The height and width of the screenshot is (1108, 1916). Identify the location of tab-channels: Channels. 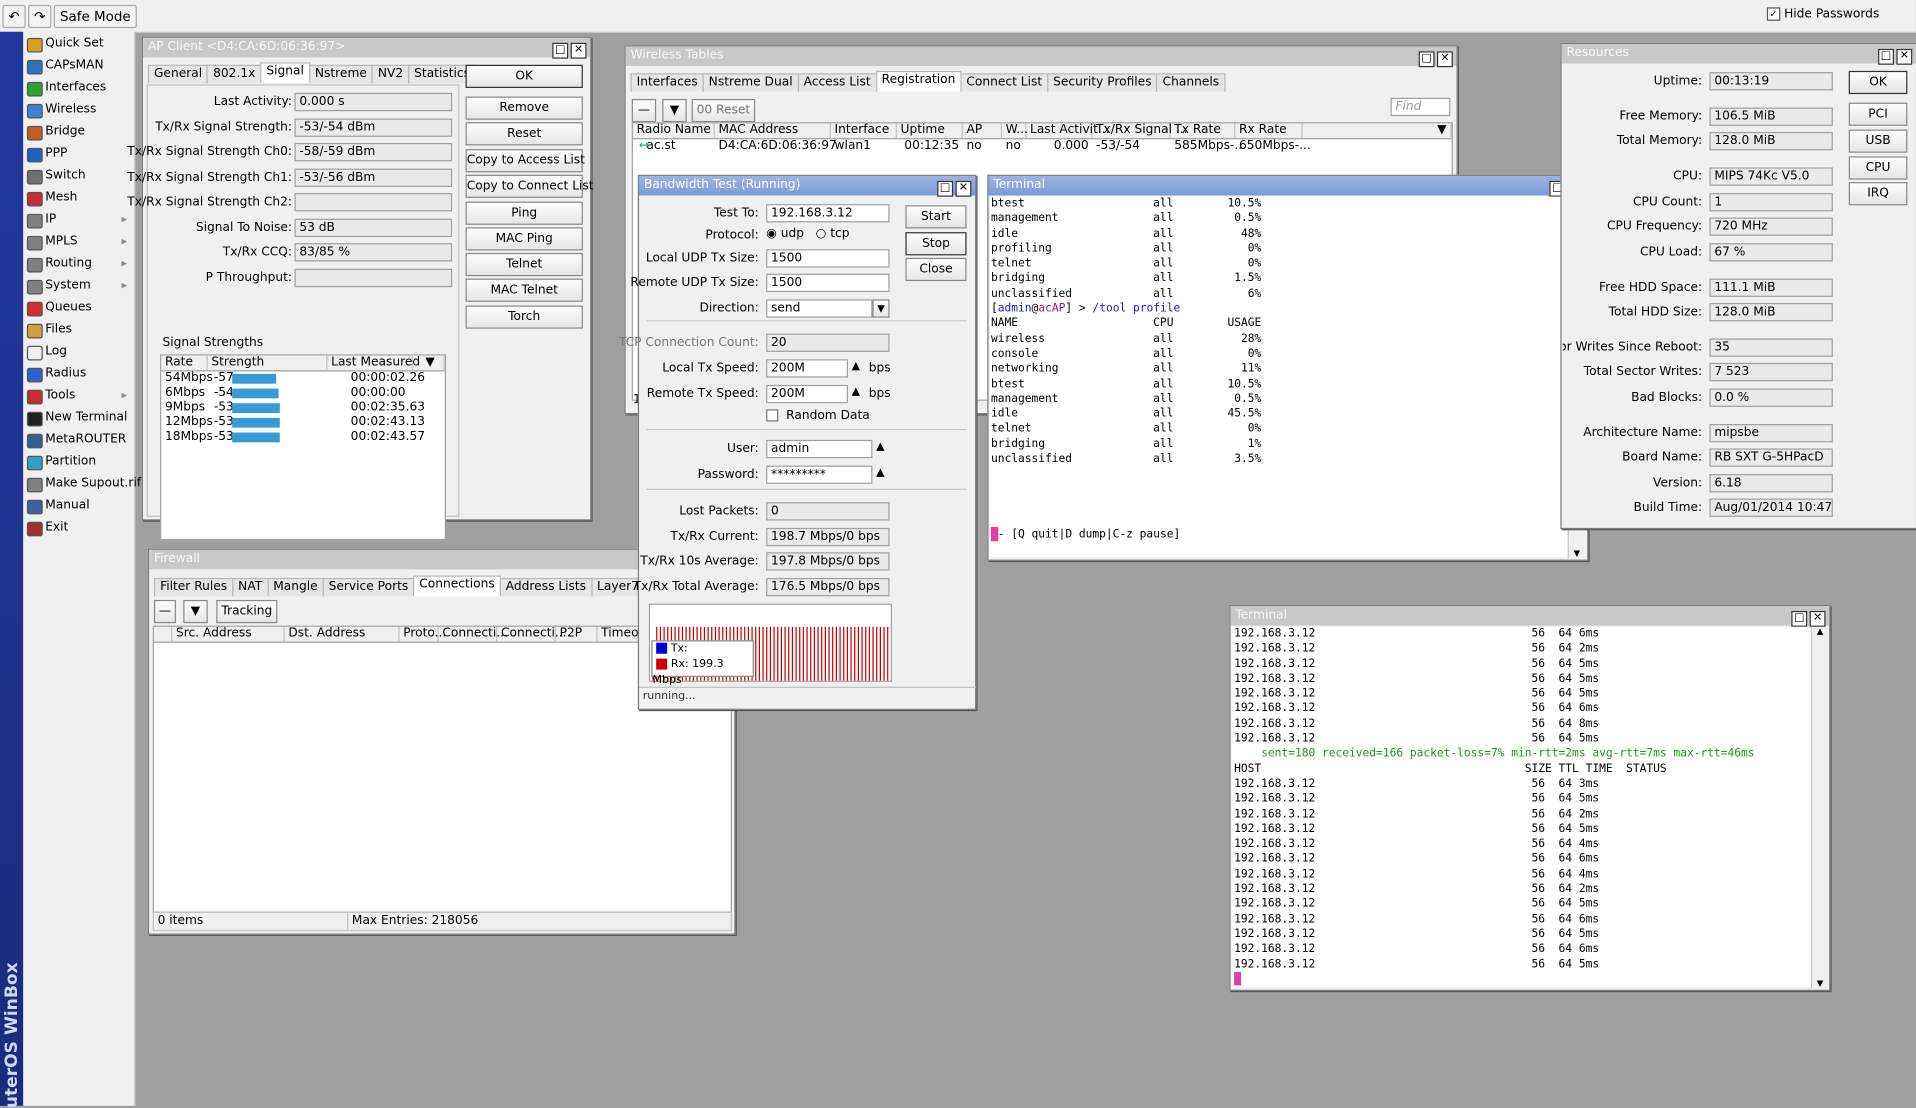
(1191, 82).